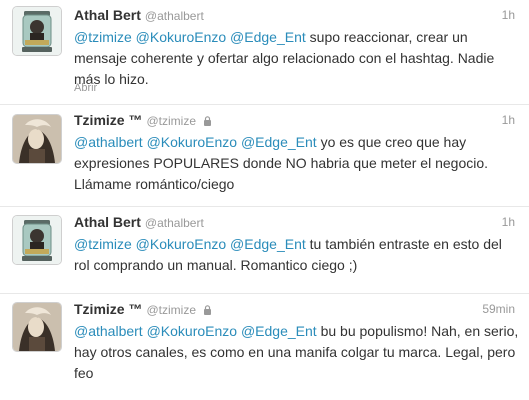 The height and width of the screenshot is (400, 529). What do you see at coordinates (498, 309) in the screenshot?
I see `timestamp: 59min` at bounding box center [498, 309].